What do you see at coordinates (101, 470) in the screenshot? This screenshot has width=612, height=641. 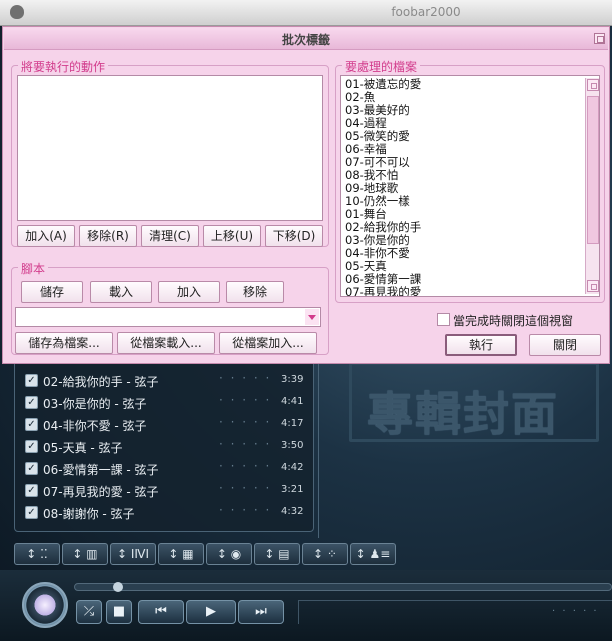 I see `playlist-row-title: 06-愛情第一課 - 弦子` at bounding box center [101, 470].